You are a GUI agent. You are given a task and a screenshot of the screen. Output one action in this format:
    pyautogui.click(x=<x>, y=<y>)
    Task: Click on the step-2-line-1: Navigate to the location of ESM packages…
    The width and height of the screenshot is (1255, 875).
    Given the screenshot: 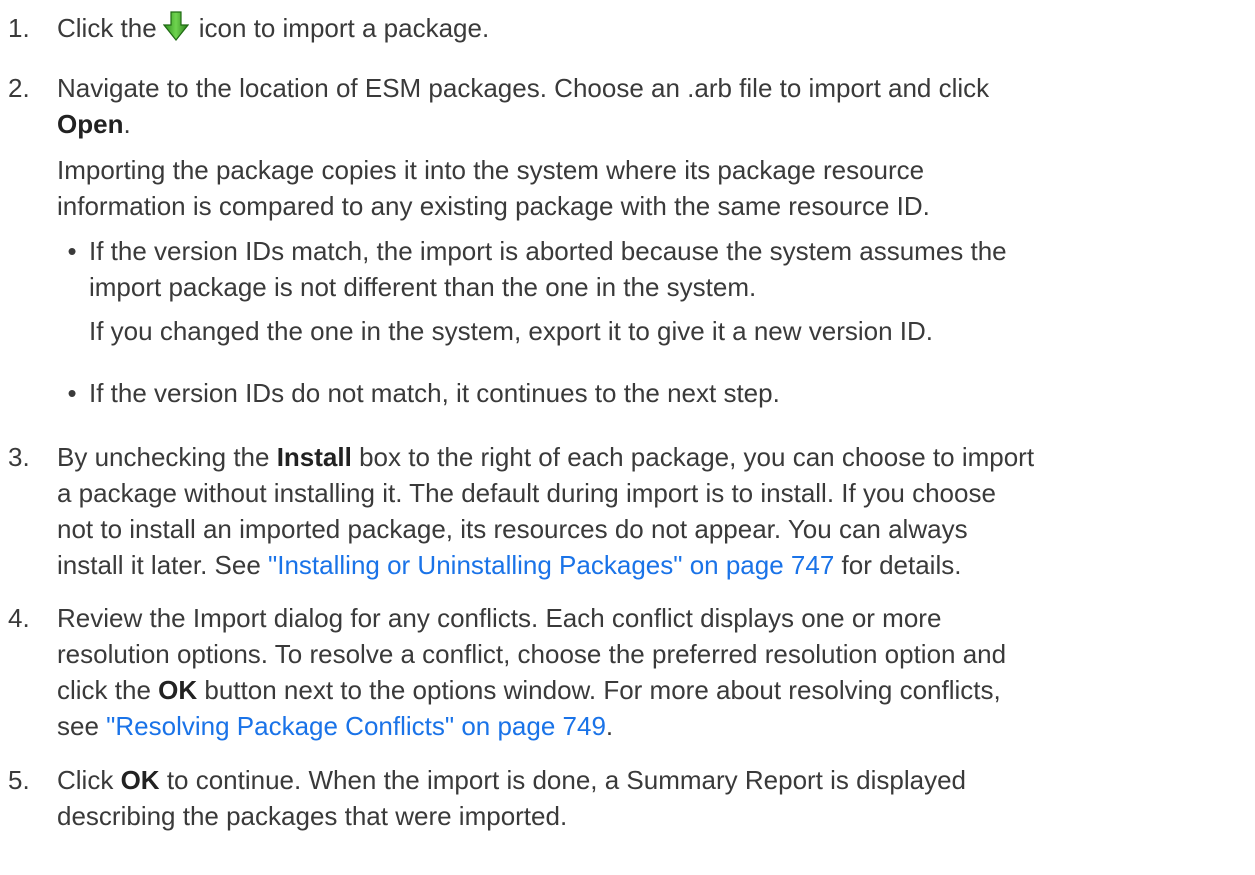 What is the action you would take?
    pyautogui.click(x=523, y=88)
    